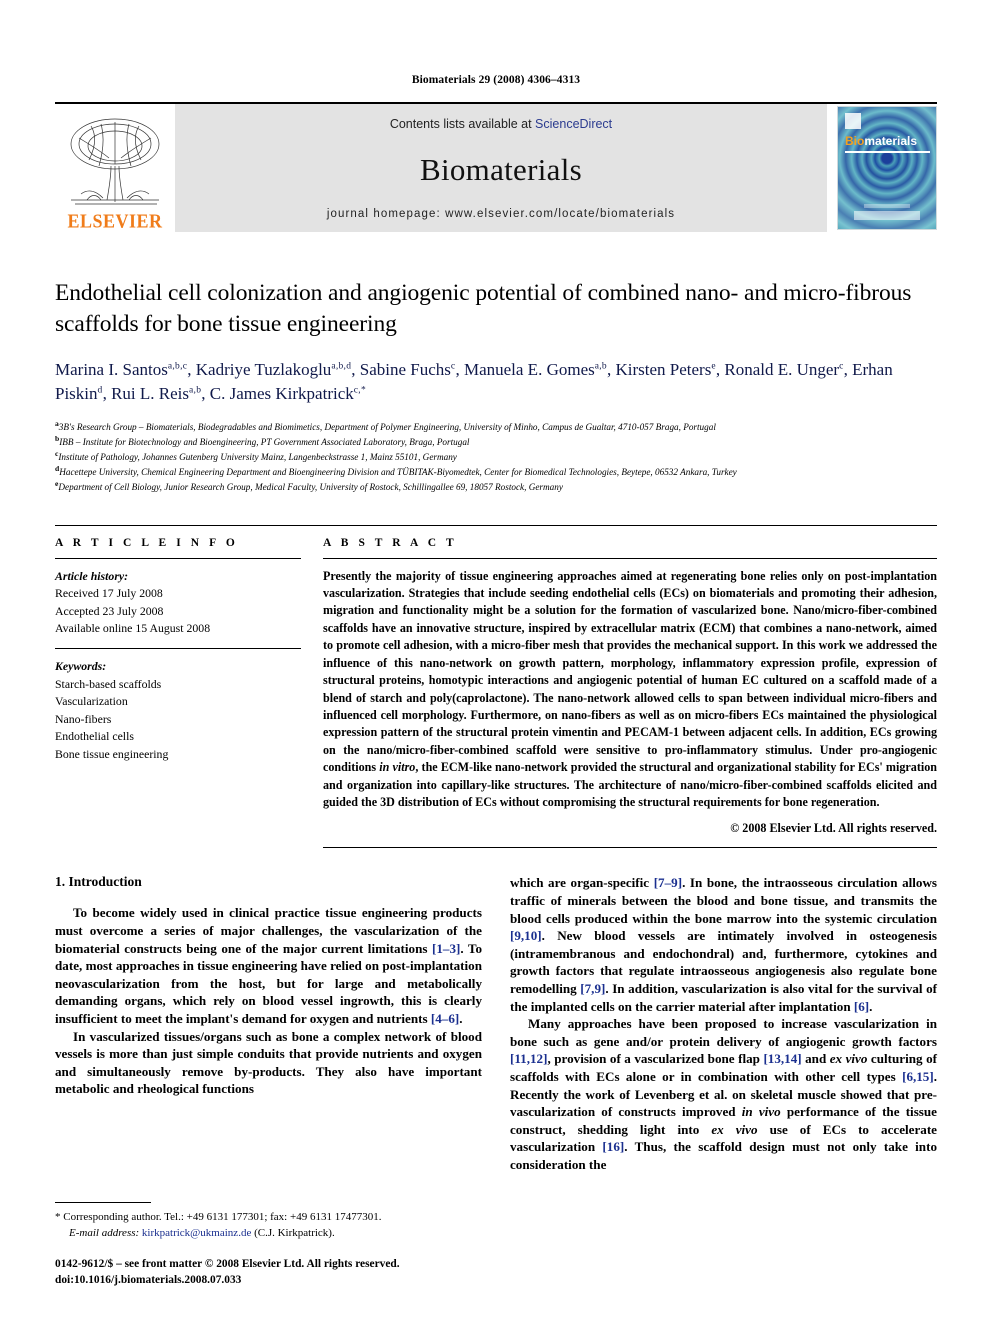 This screenshot has height=1323, width=992. What do you see at coordinates (103, 1203) in the screenshot?
I see `footnote-rule` at bounding box center [103, 1203].